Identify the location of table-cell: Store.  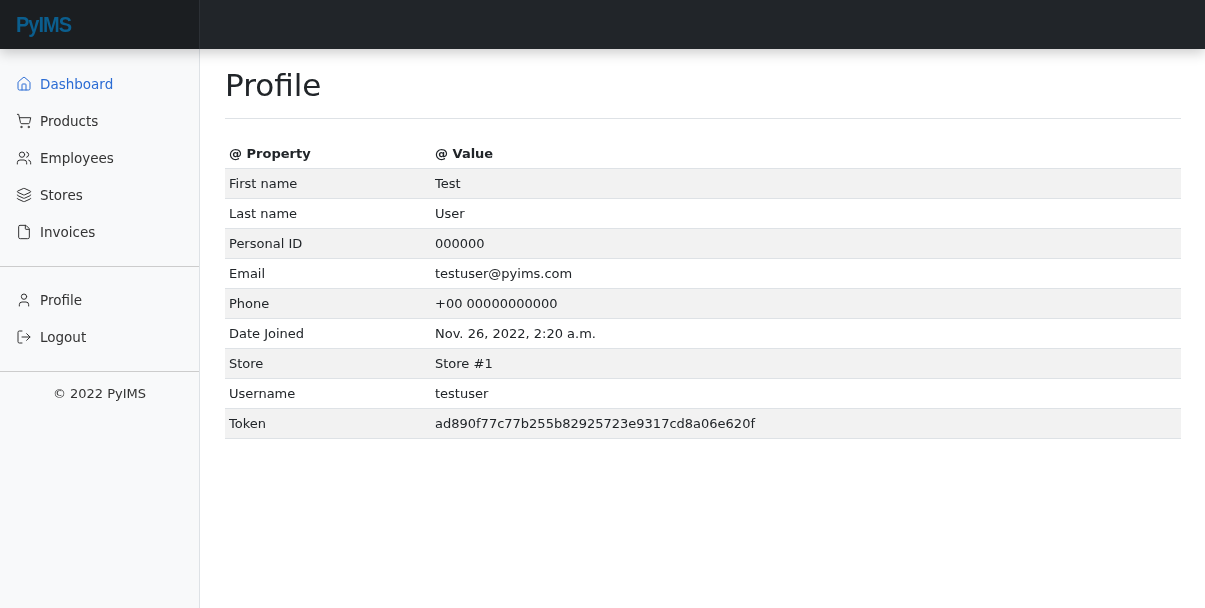
(328, 363).